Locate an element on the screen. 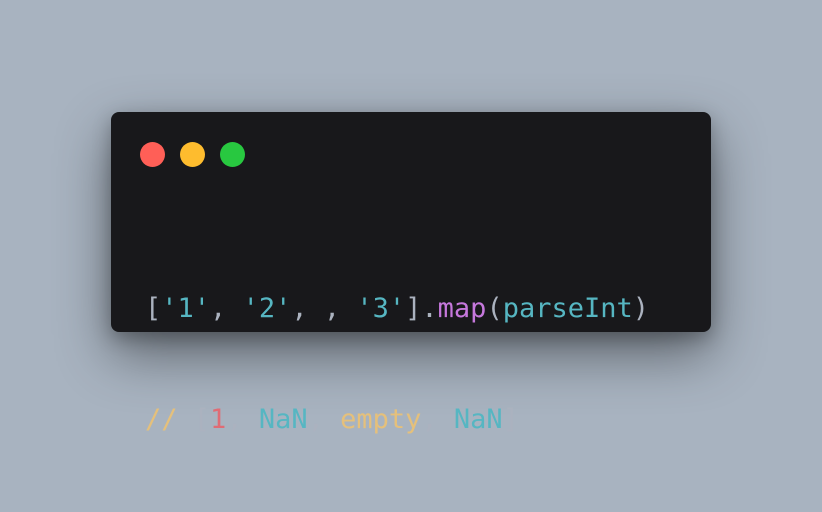 The height and width of the screenshot is (512, 822). maximize-button is located at coordinates (232, 154).